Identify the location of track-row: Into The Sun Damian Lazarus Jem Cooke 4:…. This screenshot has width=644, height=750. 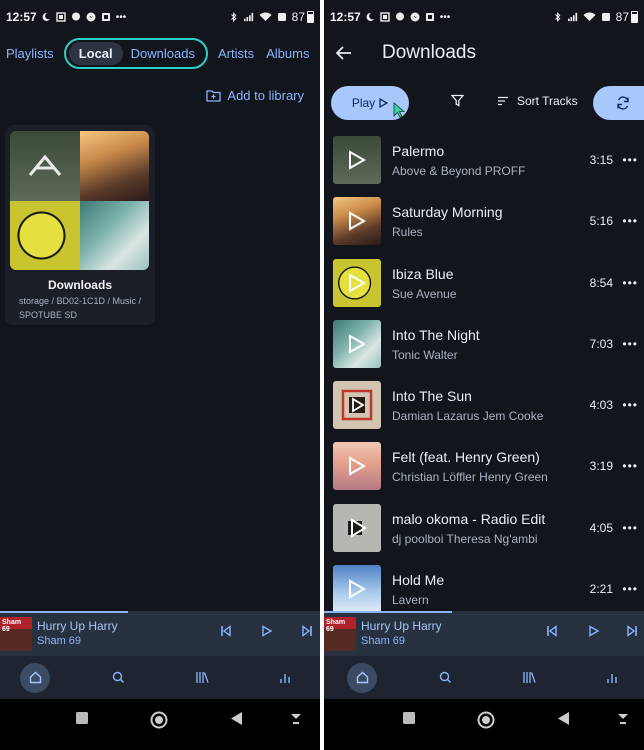
(484, 406).